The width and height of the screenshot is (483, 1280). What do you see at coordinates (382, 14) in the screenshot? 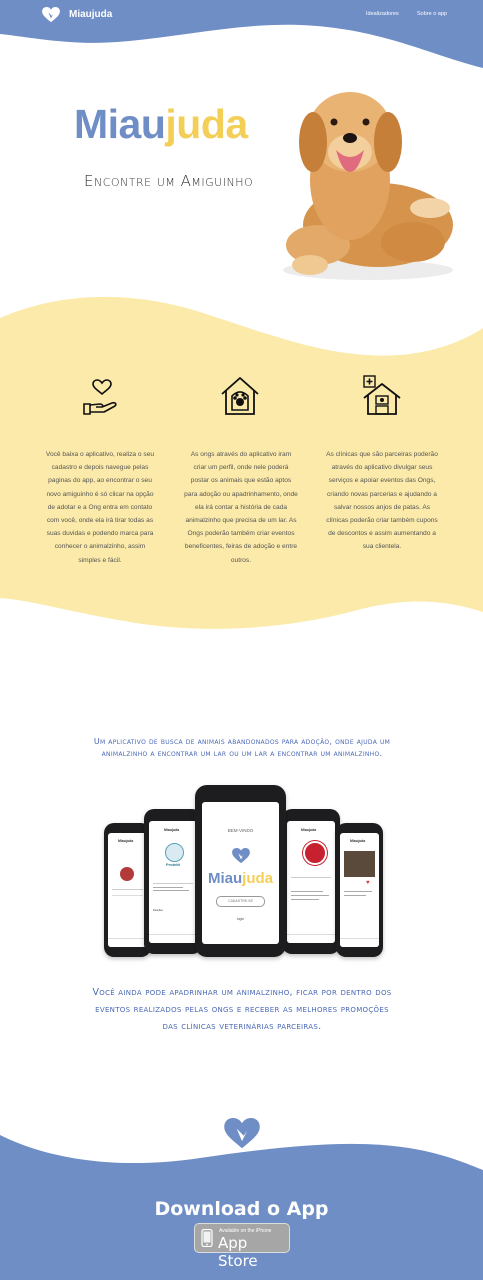
I see `nav-link-idealizadores: Idealizadores` at bounding box center [382, 14].